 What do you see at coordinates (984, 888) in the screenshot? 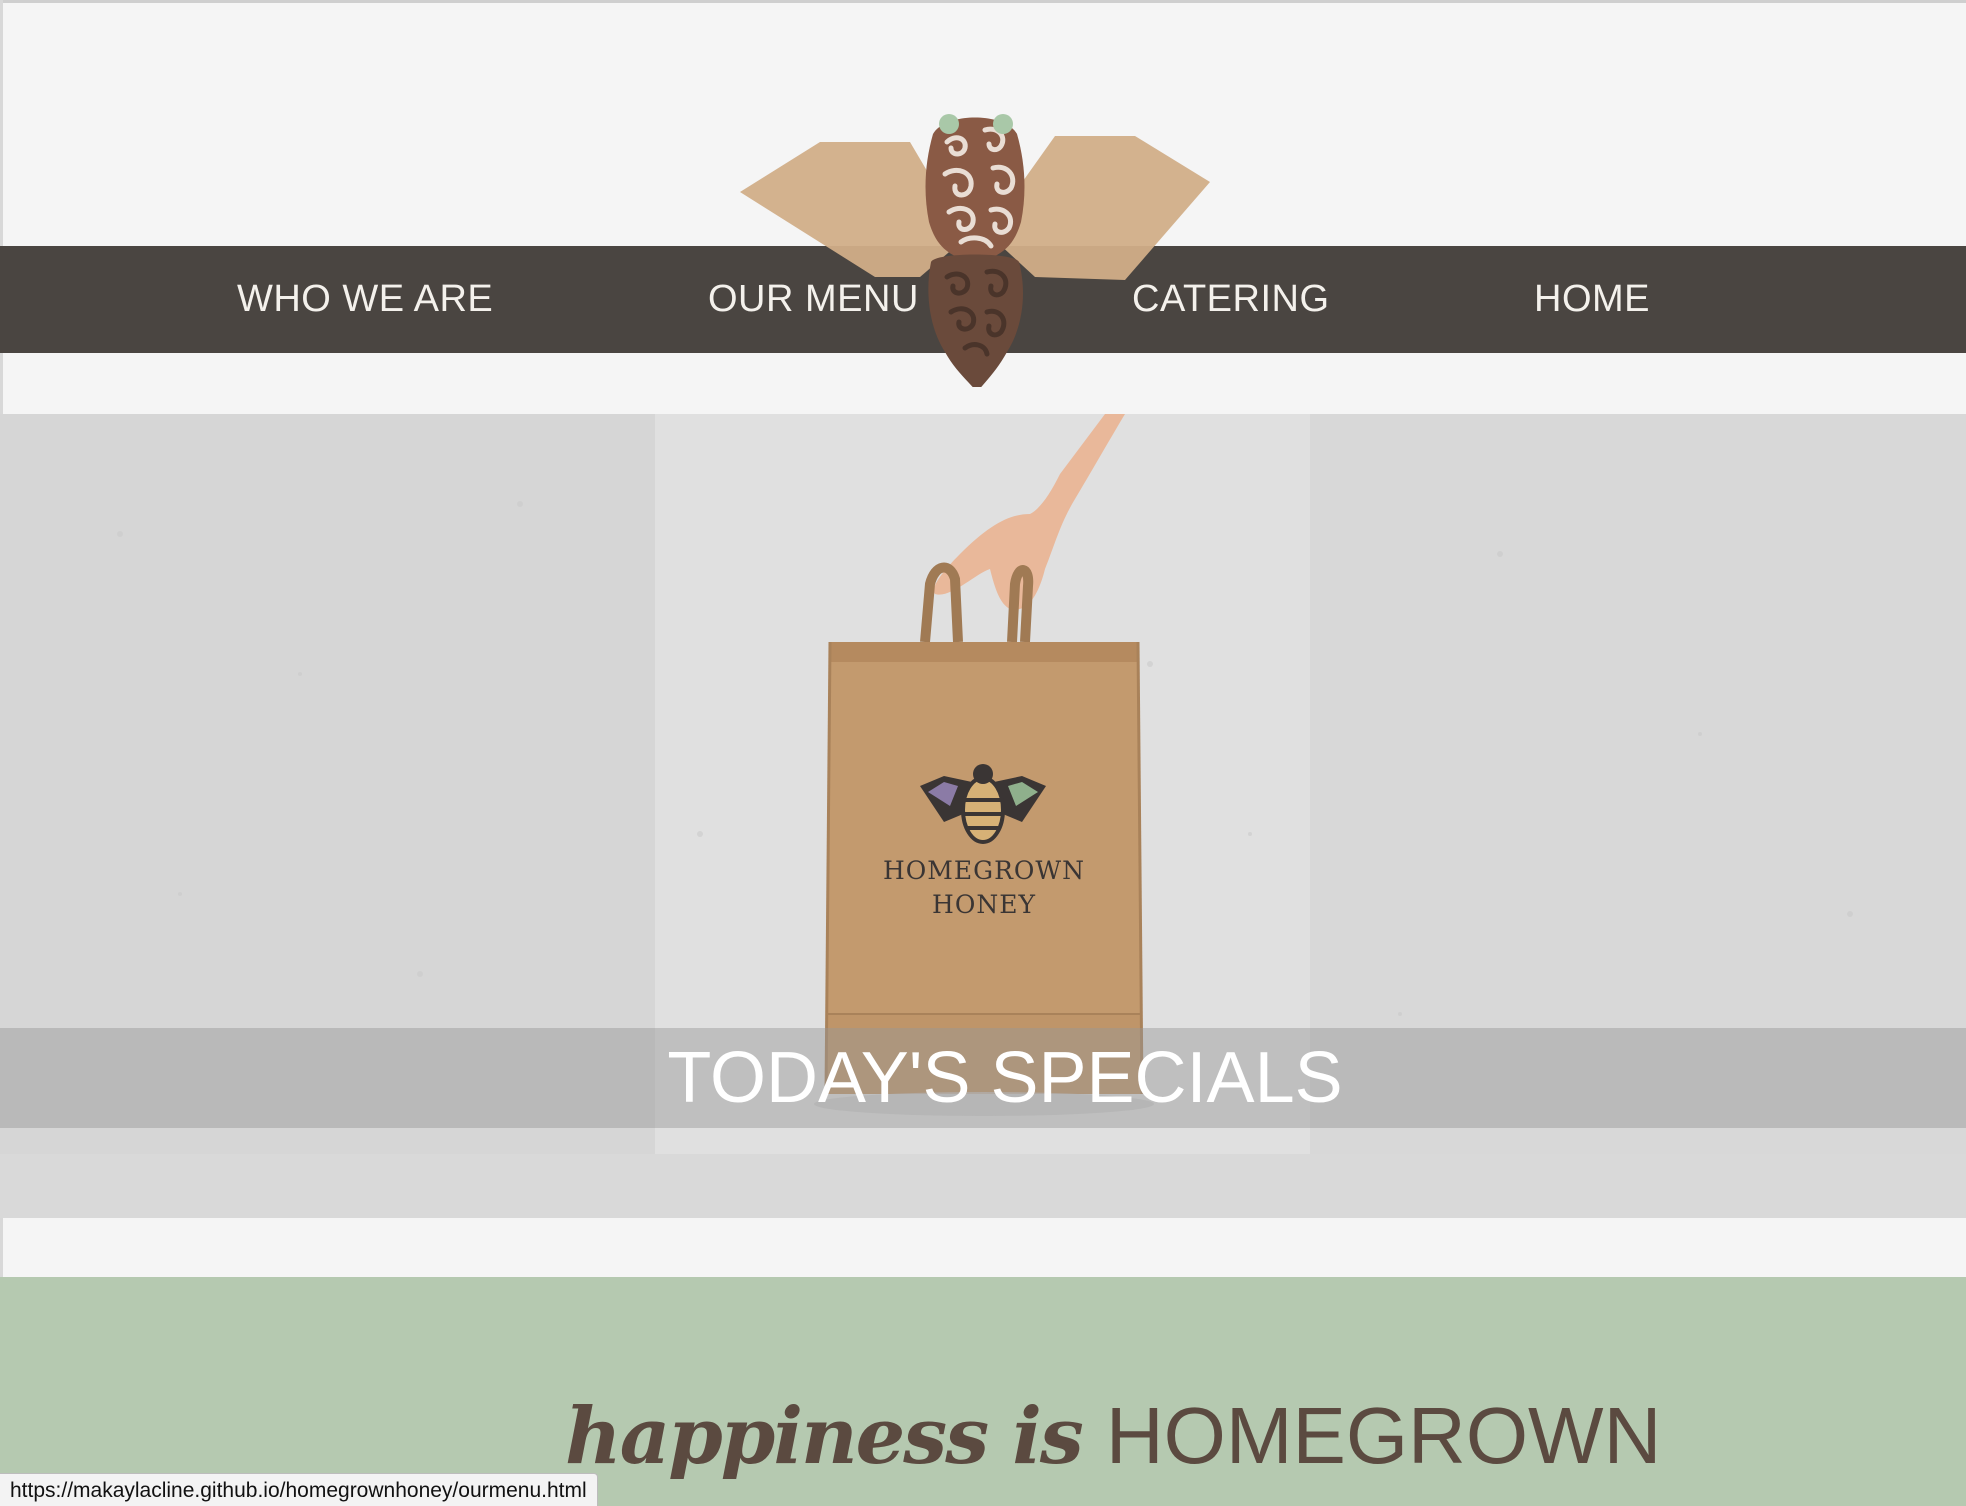
I see `bag-brand-text: HOMEGROWN HONEY` at bounding box center [984, 888].